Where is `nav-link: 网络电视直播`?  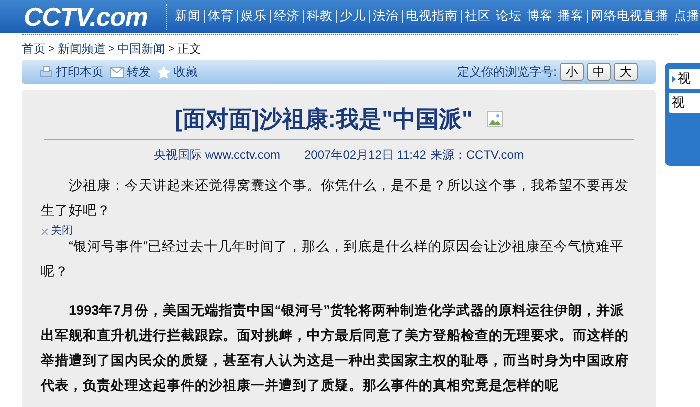 nav-link: 网络电视直播 is located at coordinates (630, 16).